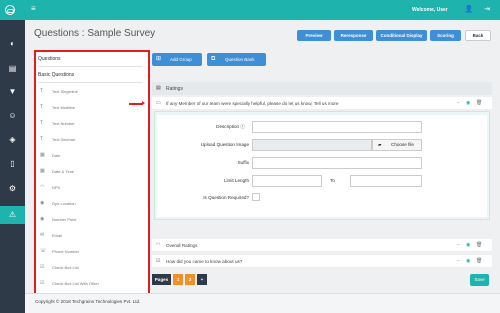 Image resolution: width=500 pixels, height=313 pixels. Describe the element at coordinates (42, 235) in the screenshot. I see `mail-icon: ✉` at that location.